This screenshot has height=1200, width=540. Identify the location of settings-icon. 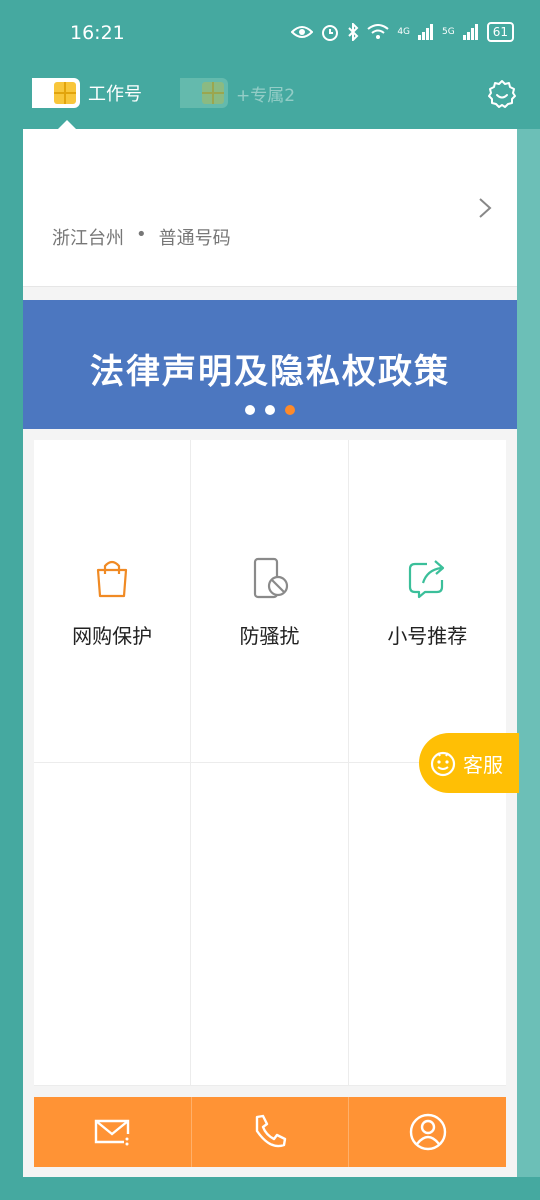
(502, 94).